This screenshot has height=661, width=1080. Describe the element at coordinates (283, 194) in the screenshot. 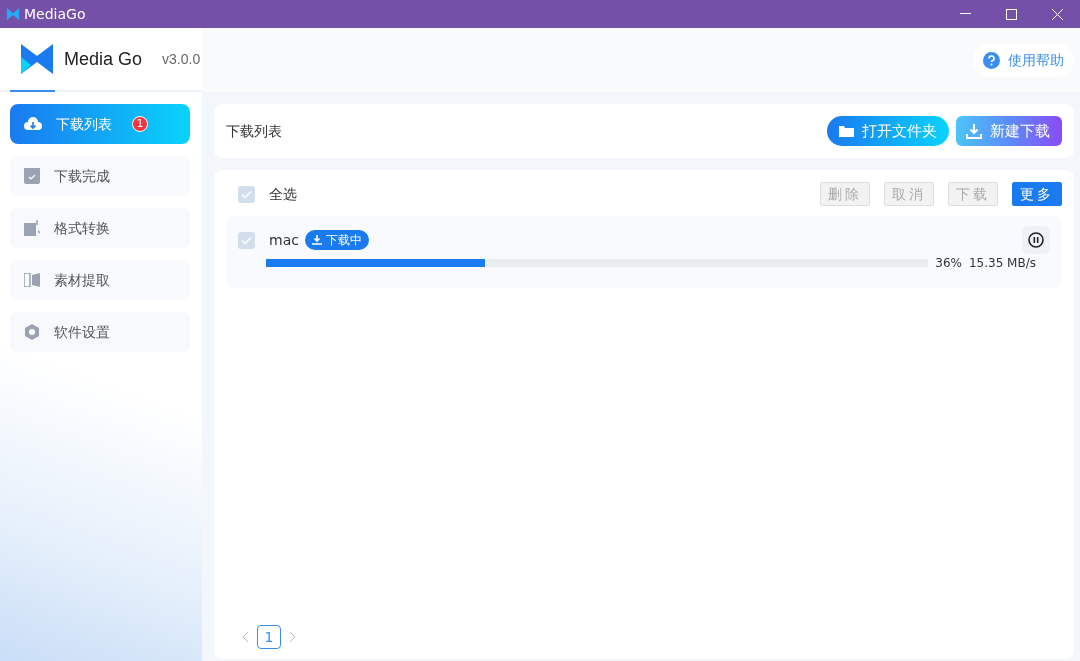

I see `select-all-label: 全选` at that location.